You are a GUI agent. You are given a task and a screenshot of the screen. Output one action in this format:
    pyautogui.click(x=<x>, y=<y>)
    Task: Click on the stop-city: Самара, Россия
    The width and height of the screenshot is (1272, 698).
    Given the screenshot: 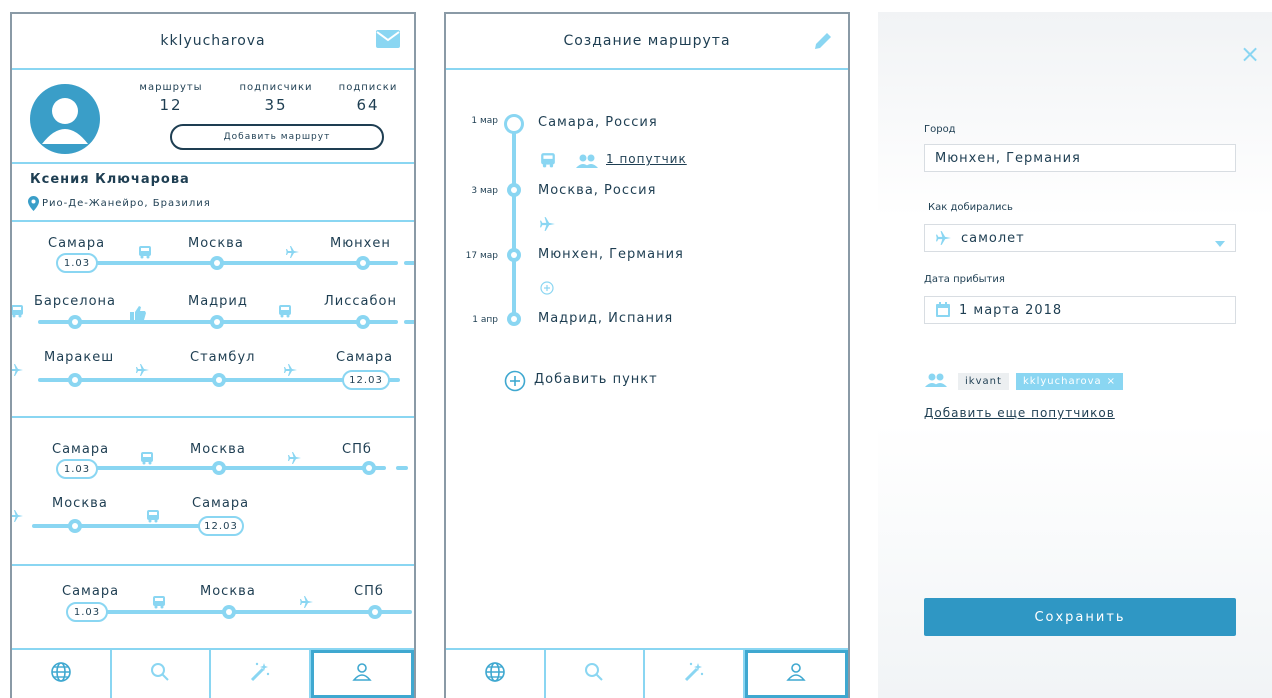 What is the action you would take?
    pyautogui.click(x=598, y=122)
    